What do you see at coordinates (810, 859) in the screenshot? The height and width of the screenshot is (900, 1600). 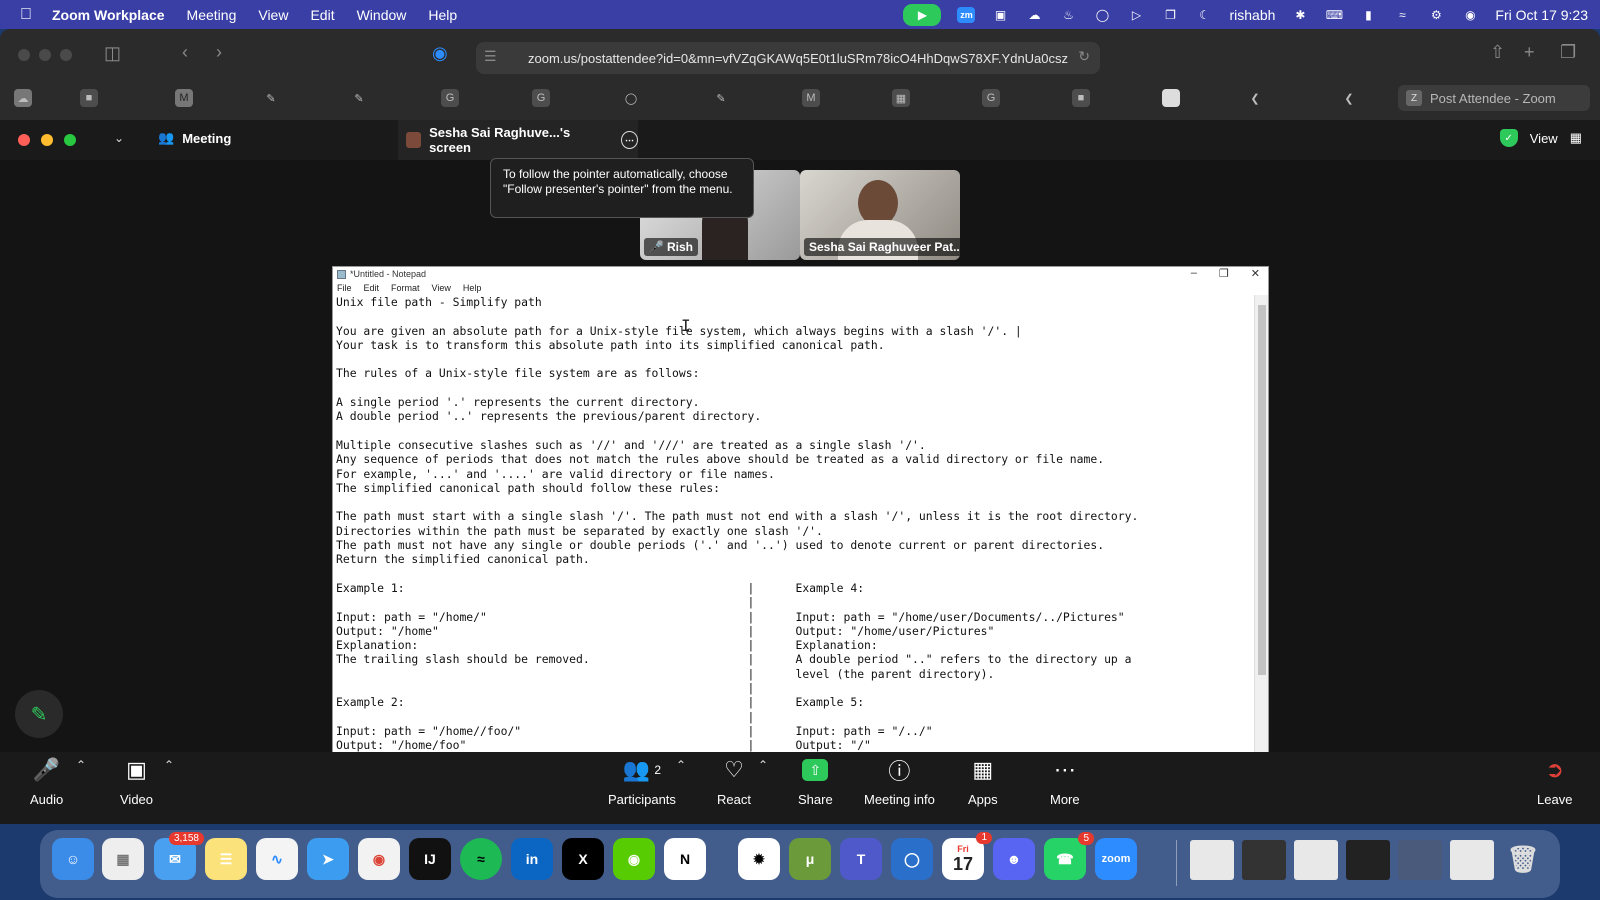 I see `utorrent-icon: μ` at bounding box center [810, 859].